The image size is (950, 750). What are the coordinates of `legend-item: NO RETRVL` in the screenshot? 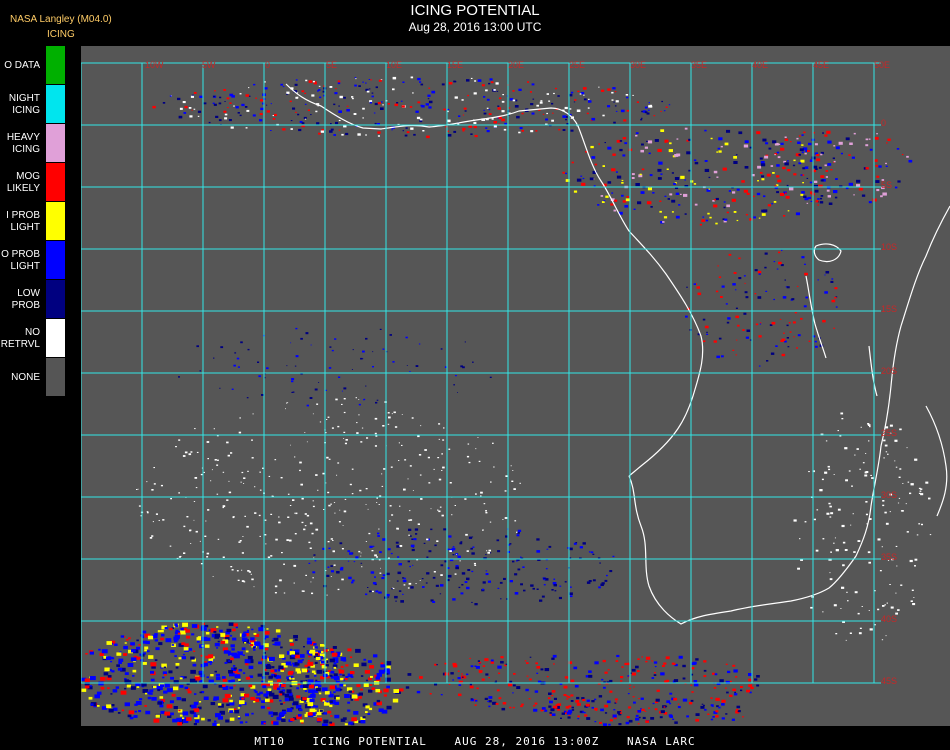 It's located at (33, 338).